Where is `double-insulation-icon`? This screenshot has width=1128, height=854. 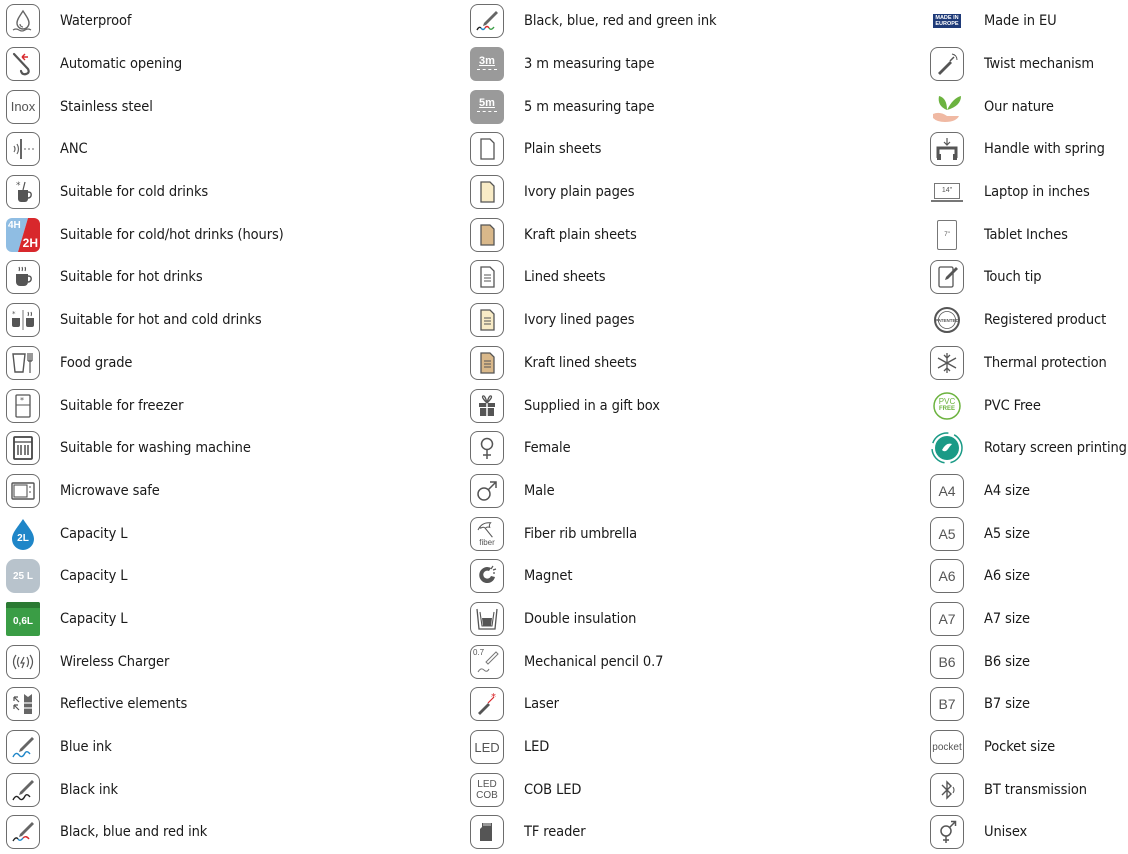
double-insulation-icon is located at coordinates (487, 618).